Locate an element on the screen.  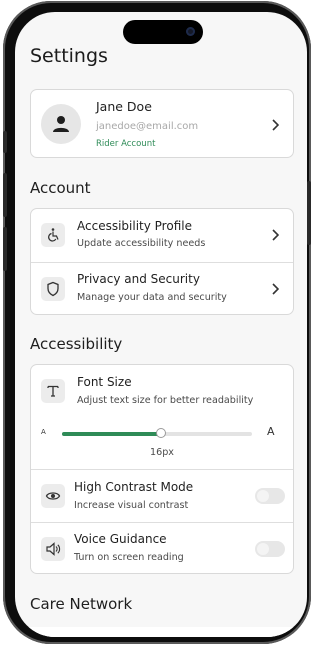
mute-switch is located at coordinates (5, 142).